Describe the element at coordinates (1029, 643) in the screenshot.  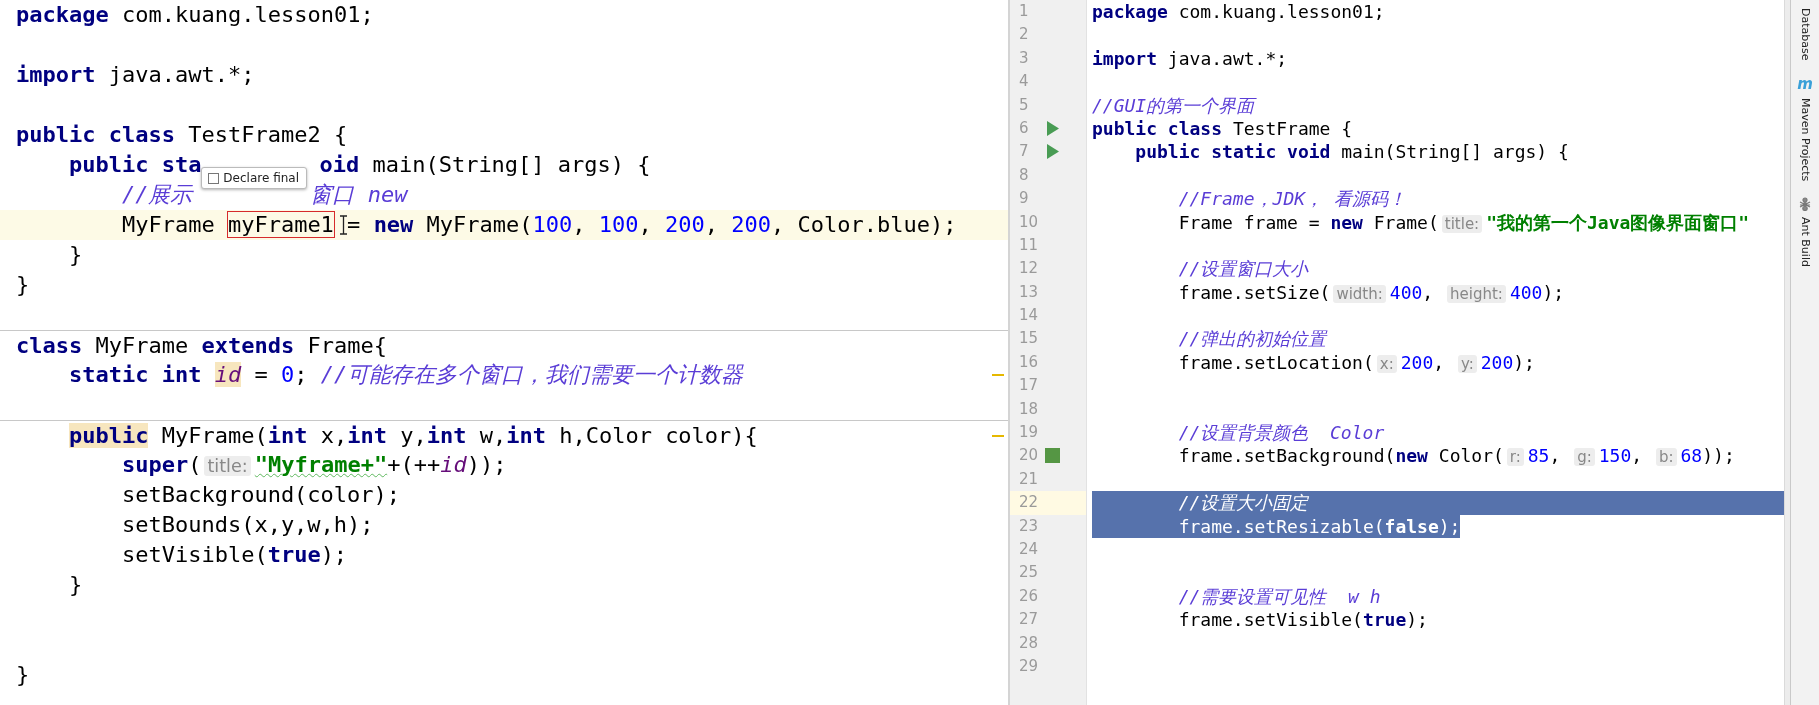
I see `line-number: 28` at that location.